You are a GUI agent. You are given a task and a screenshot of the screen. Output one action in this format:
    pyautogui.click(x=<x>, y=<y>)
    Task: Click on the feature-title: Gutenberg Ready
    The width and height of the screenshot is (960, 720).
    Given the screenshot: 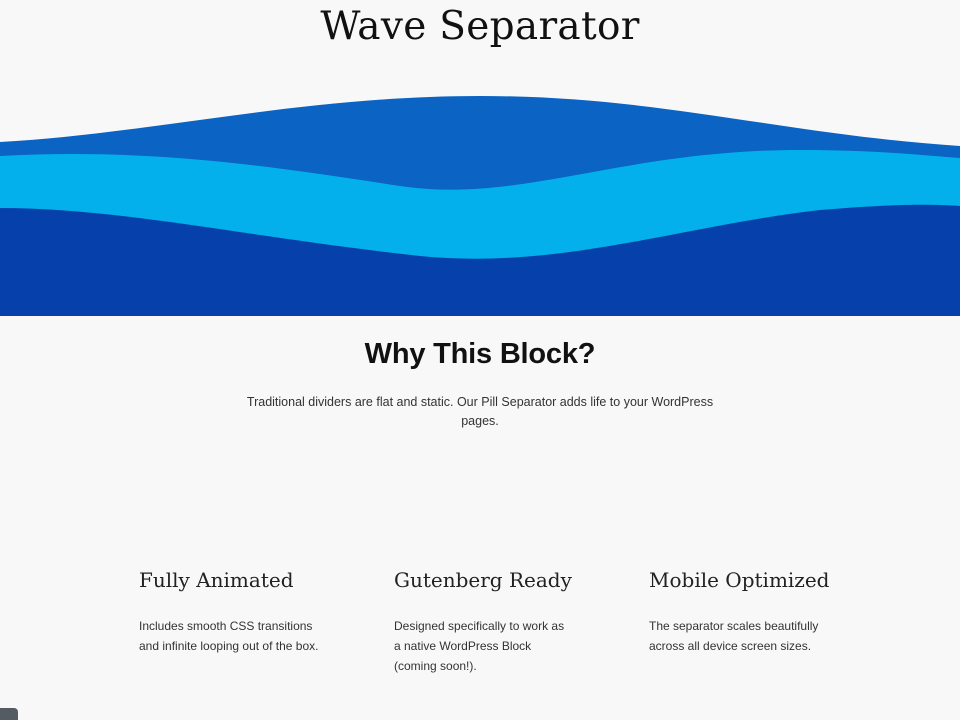 What is the action you would take?
    pyautogui.click(x=483, y=580)
    